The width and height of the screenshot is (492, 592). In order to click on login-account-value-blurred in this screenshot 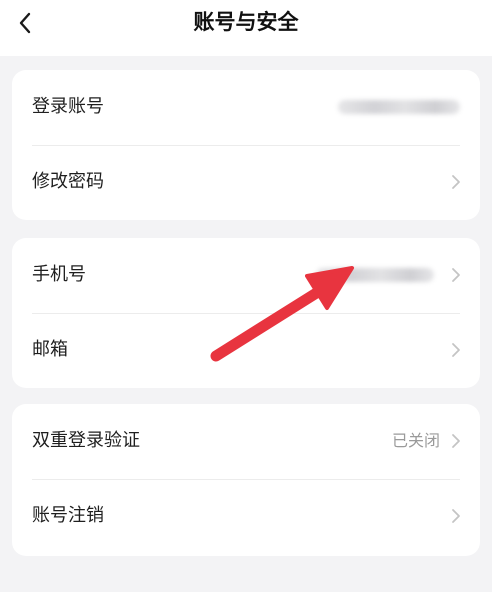, I will do `click(399, 107)`.